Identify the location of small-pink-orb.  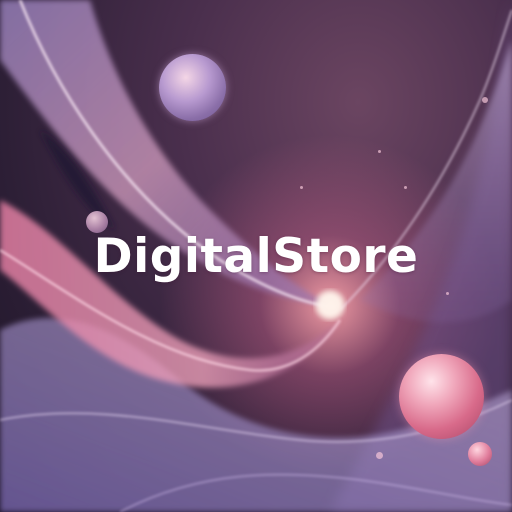
(480, 454).